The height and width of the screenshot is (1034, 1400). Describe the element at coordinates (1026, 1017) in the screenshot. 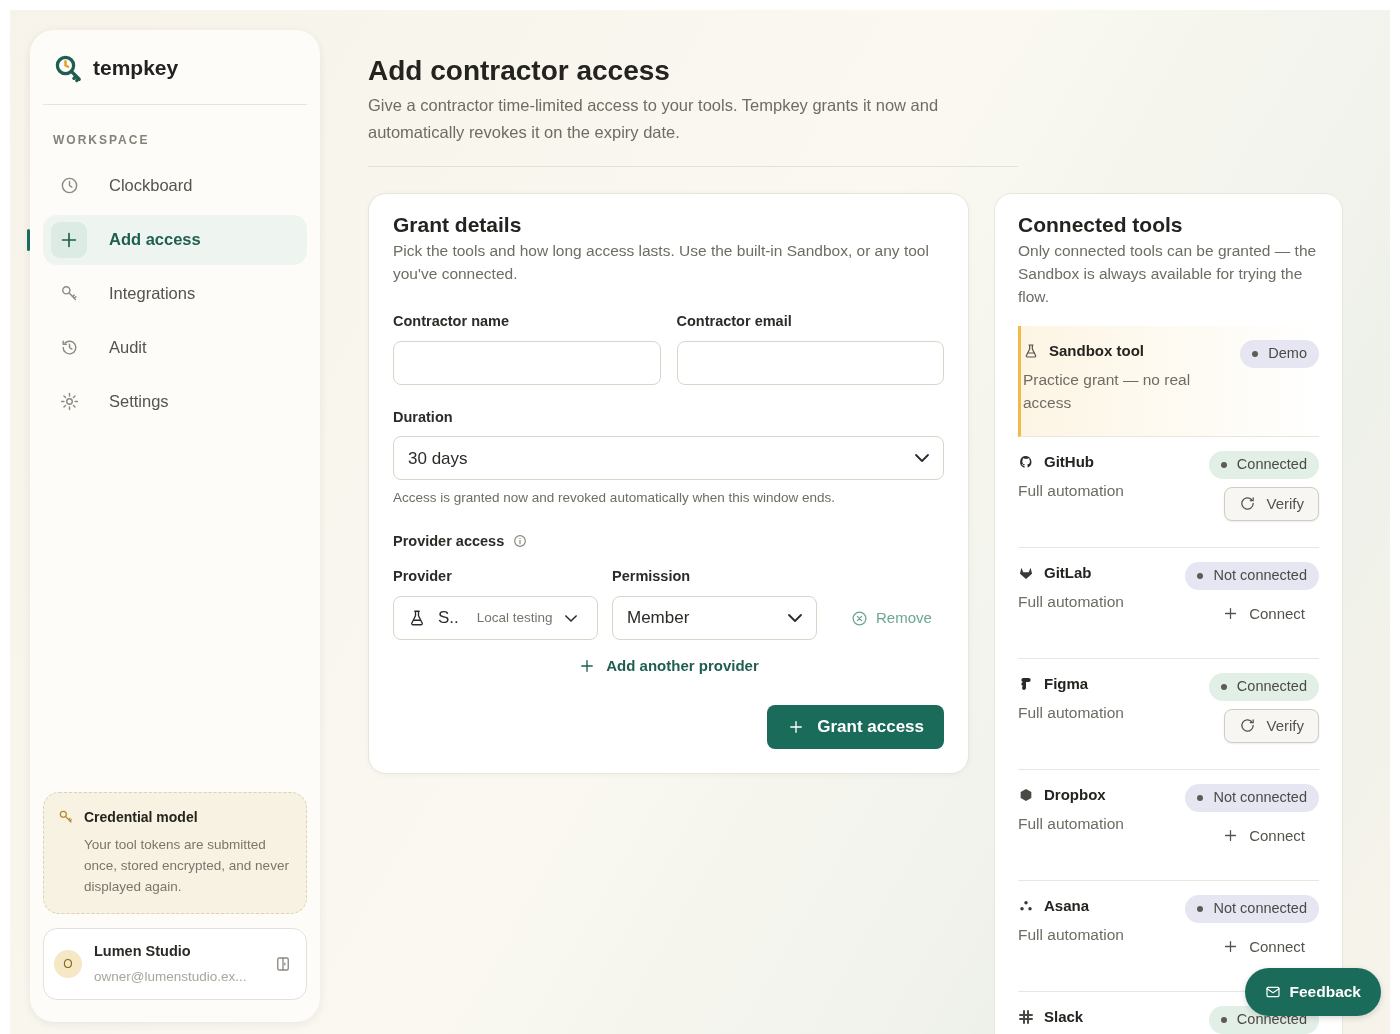

I see `hash-icon` at that location.